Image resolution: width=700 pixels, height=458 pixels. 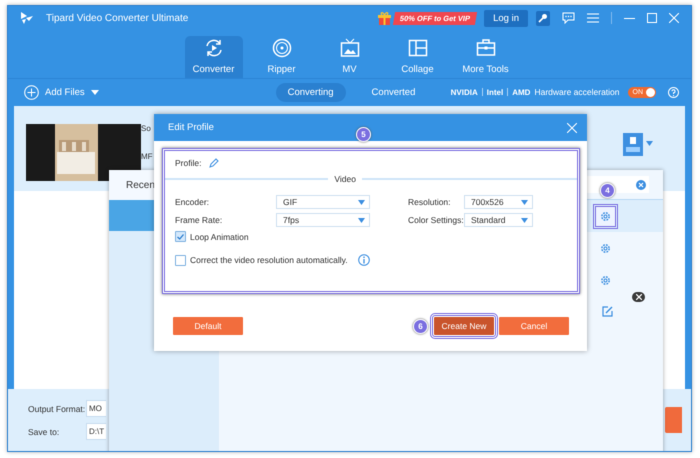 What do you see at coordinates (607, 311) in the screenshot?
I see `edit-icon` at bounding box center [607, 311].